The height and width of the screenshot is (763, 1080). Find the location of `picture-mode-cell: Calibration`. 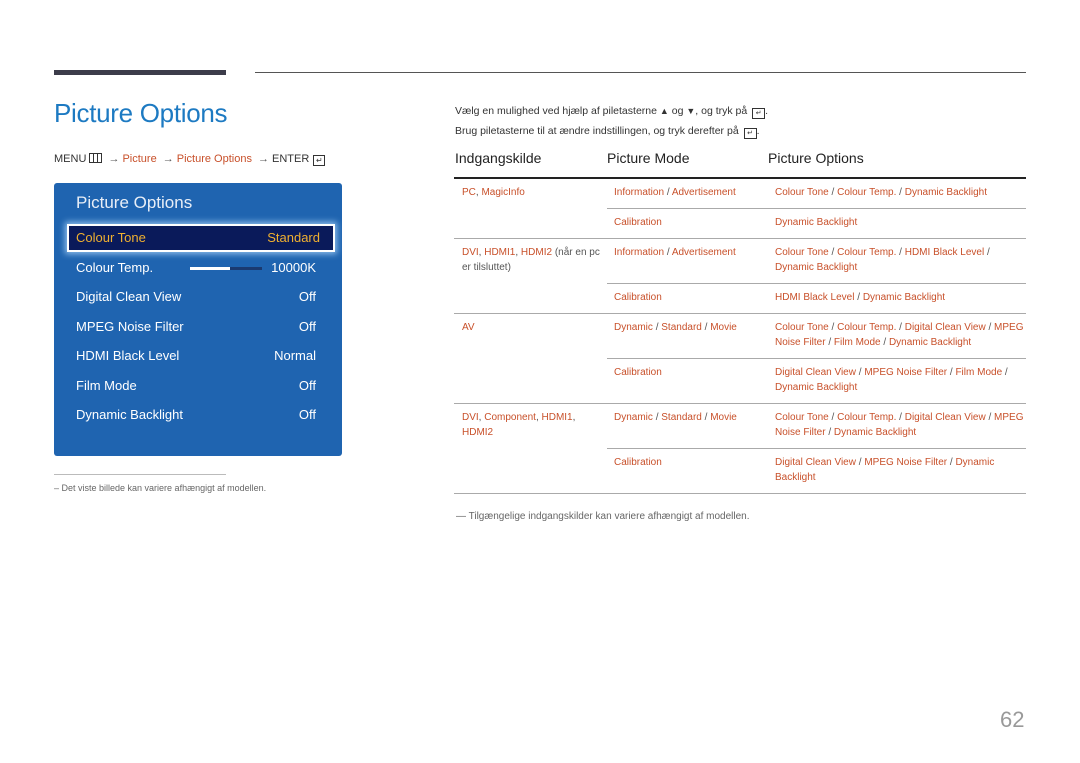

picture-mode-cell: Calibration is located at coordinates (689, 462).